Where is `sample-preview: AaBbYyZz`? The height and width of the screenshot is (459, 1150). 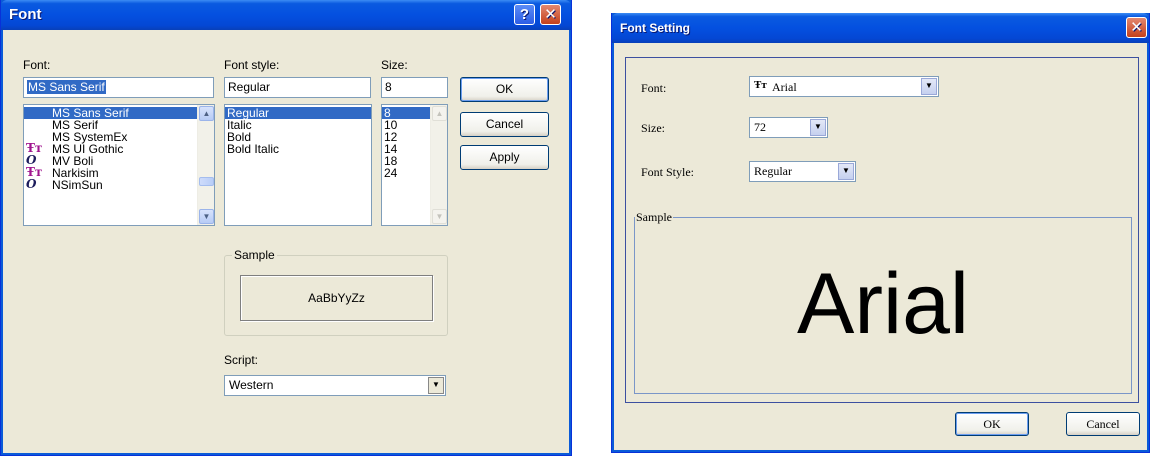 sample-preview: AaBbYyZz is located at coordinates (336, 298).